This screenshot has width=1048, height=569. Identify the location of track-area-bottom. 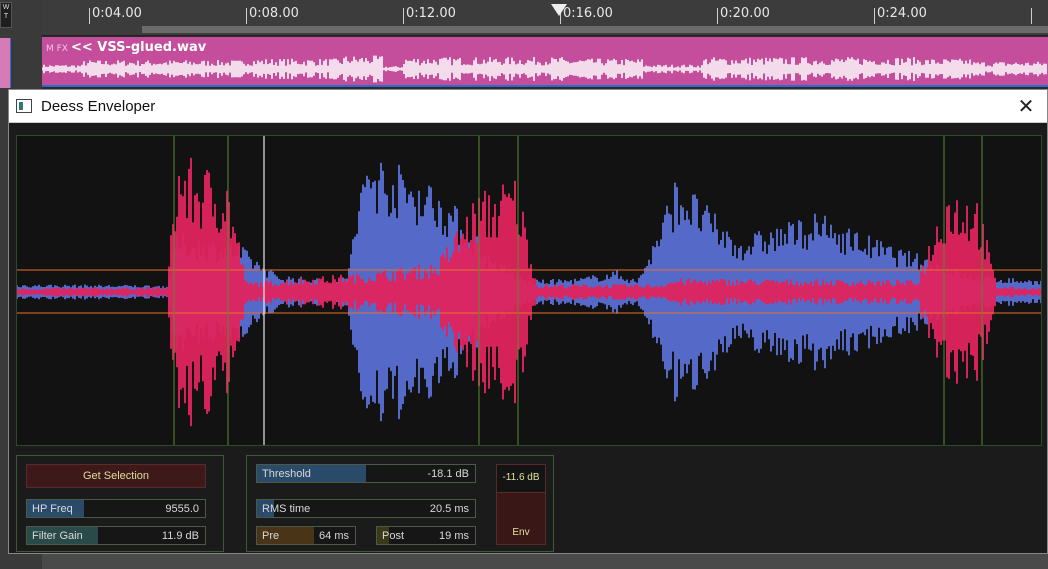
(545, 561).